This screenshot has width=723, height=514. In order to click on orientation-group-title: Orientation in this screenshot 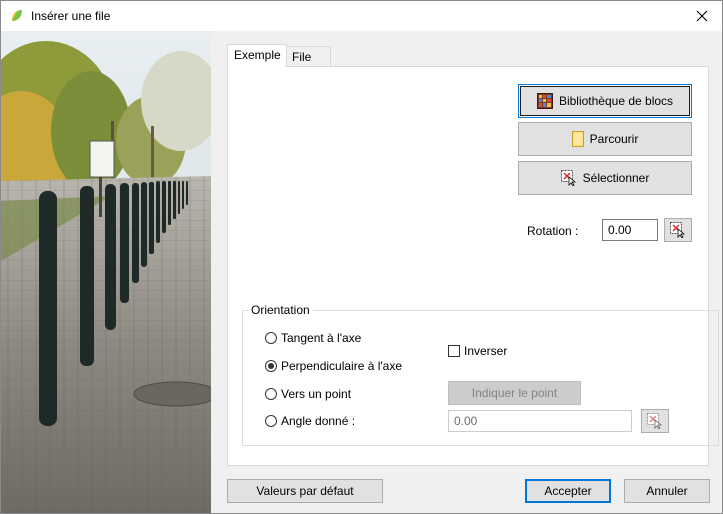, I will do `click(280, 310)`.